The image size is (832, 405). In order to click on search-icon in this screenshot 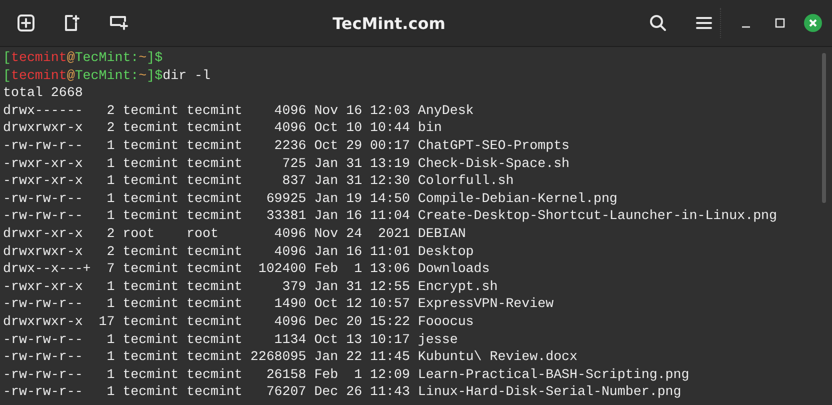, I will do `click(658, 23)`.